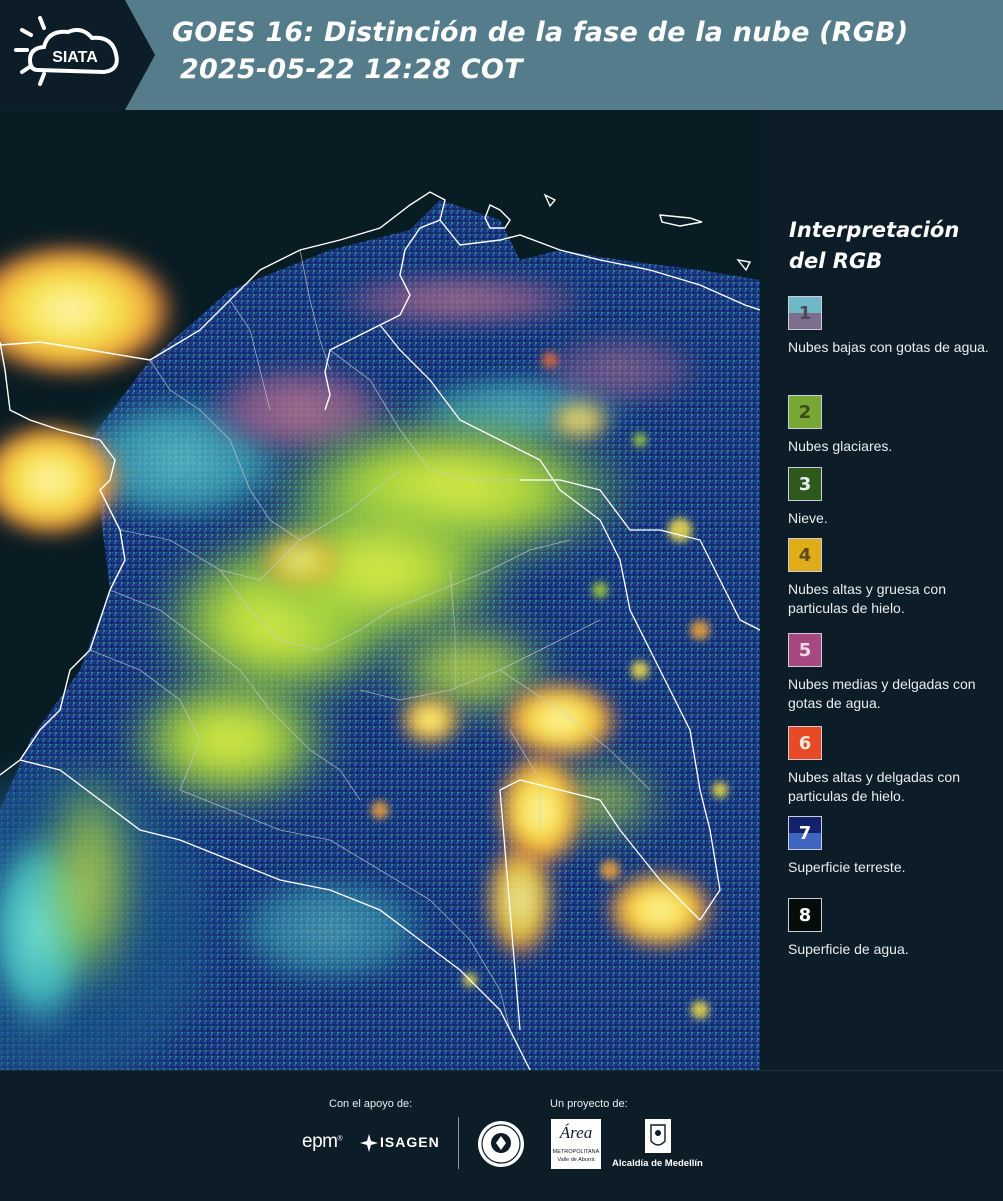  What do you see at coordinates (848, 949) in the screenshot?
I see `legend-label: Superficie de agua.` at bounding box center [848, 949].